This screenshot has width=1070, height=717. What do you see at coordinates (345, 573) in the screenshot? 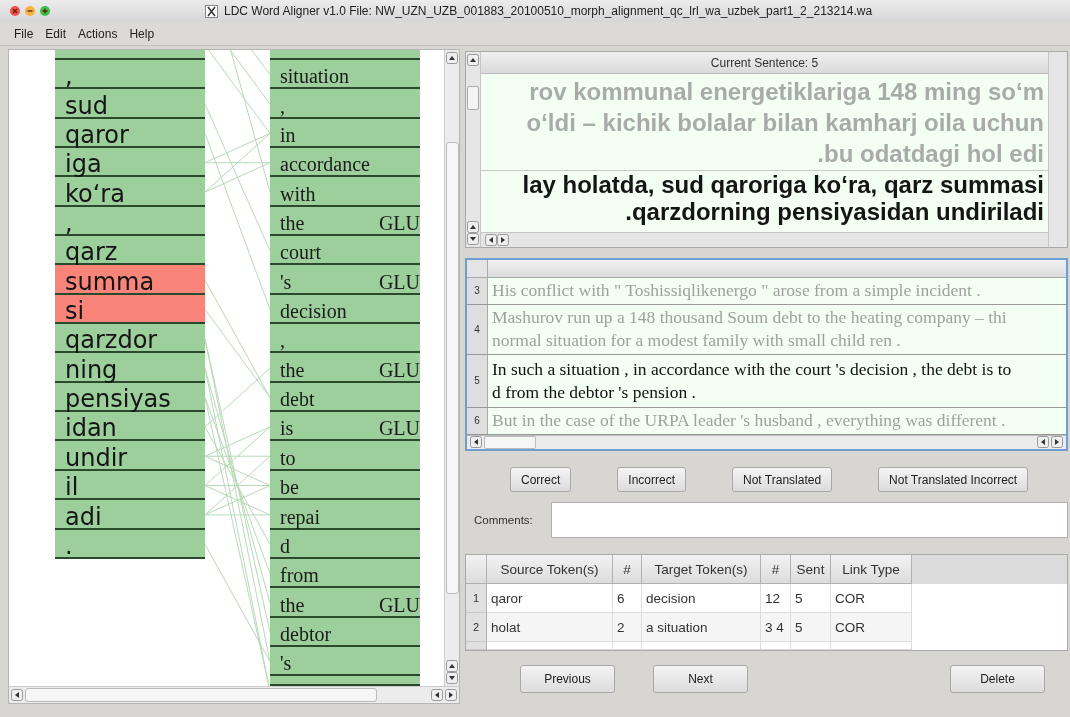
I see `token-row: from` at bounding box center [345, 573].